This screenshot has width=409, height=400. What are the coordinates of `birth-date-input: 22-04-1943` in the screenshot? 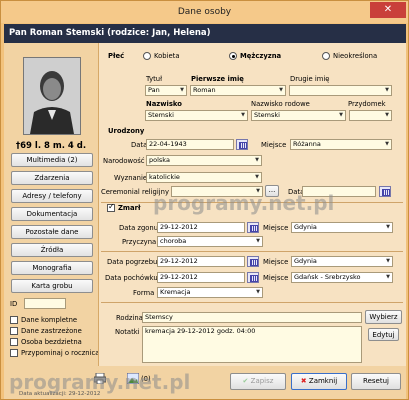 It's located at (190, 144).